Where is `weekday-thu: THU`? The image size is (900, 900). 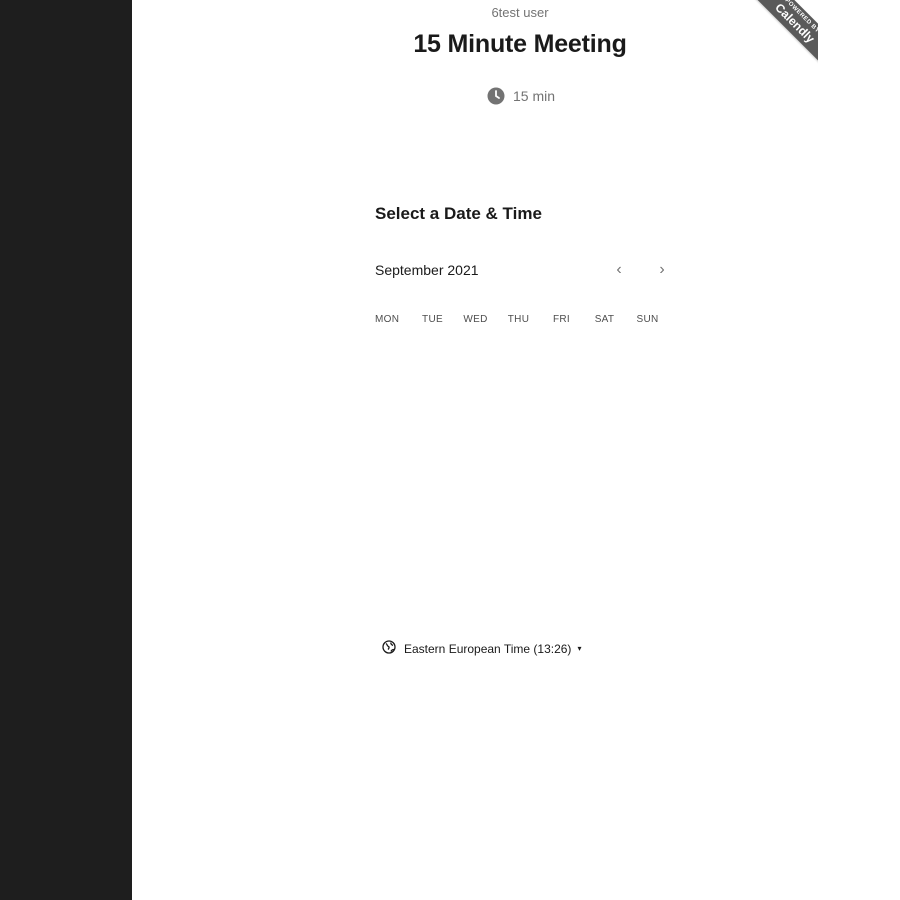
weekday-thu: THU is located at coordinates (518, 319).